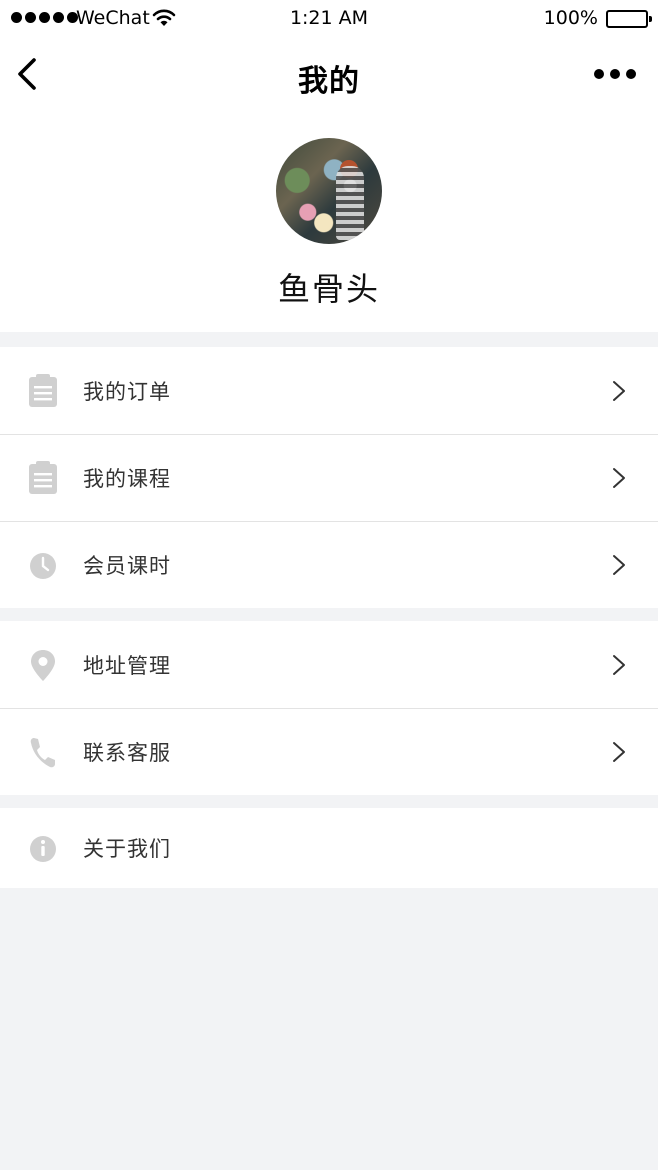 This screenshot has height=1170, width=658. What do you see at coordinates (127, 753) in the screenshot?
I see `menu-item-label: 联系客服` at bounding box center [127, 753].